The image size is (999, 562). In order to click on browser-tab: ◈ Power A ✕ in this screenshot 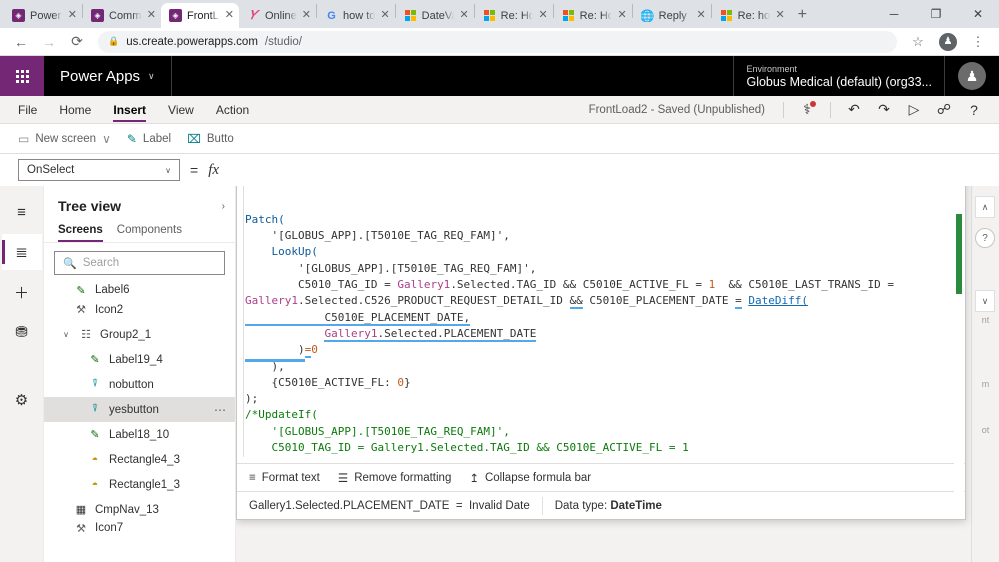, I will do `click(43, 15)`.